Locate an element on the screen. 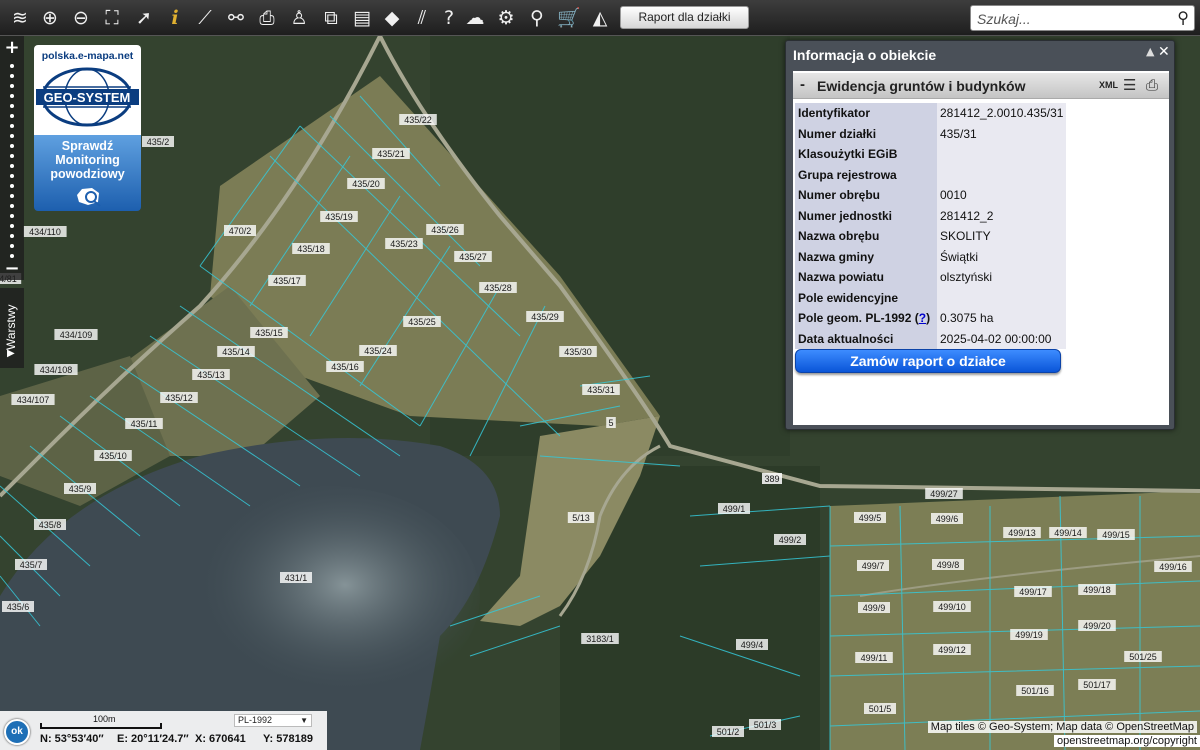 This screenshot has height=750, width=1200. parcel-number: 435/21 is located at coordinates (391, 154).